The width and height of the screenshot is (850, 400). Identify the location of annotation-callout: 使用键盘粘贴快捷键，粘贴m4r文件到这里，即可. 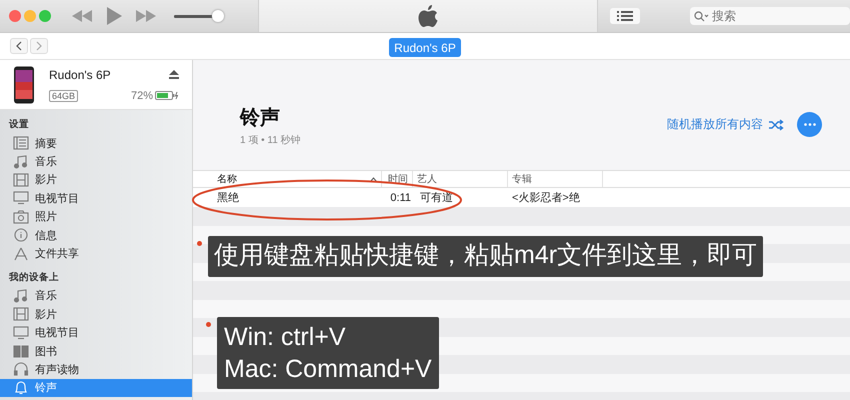
(486, 256).